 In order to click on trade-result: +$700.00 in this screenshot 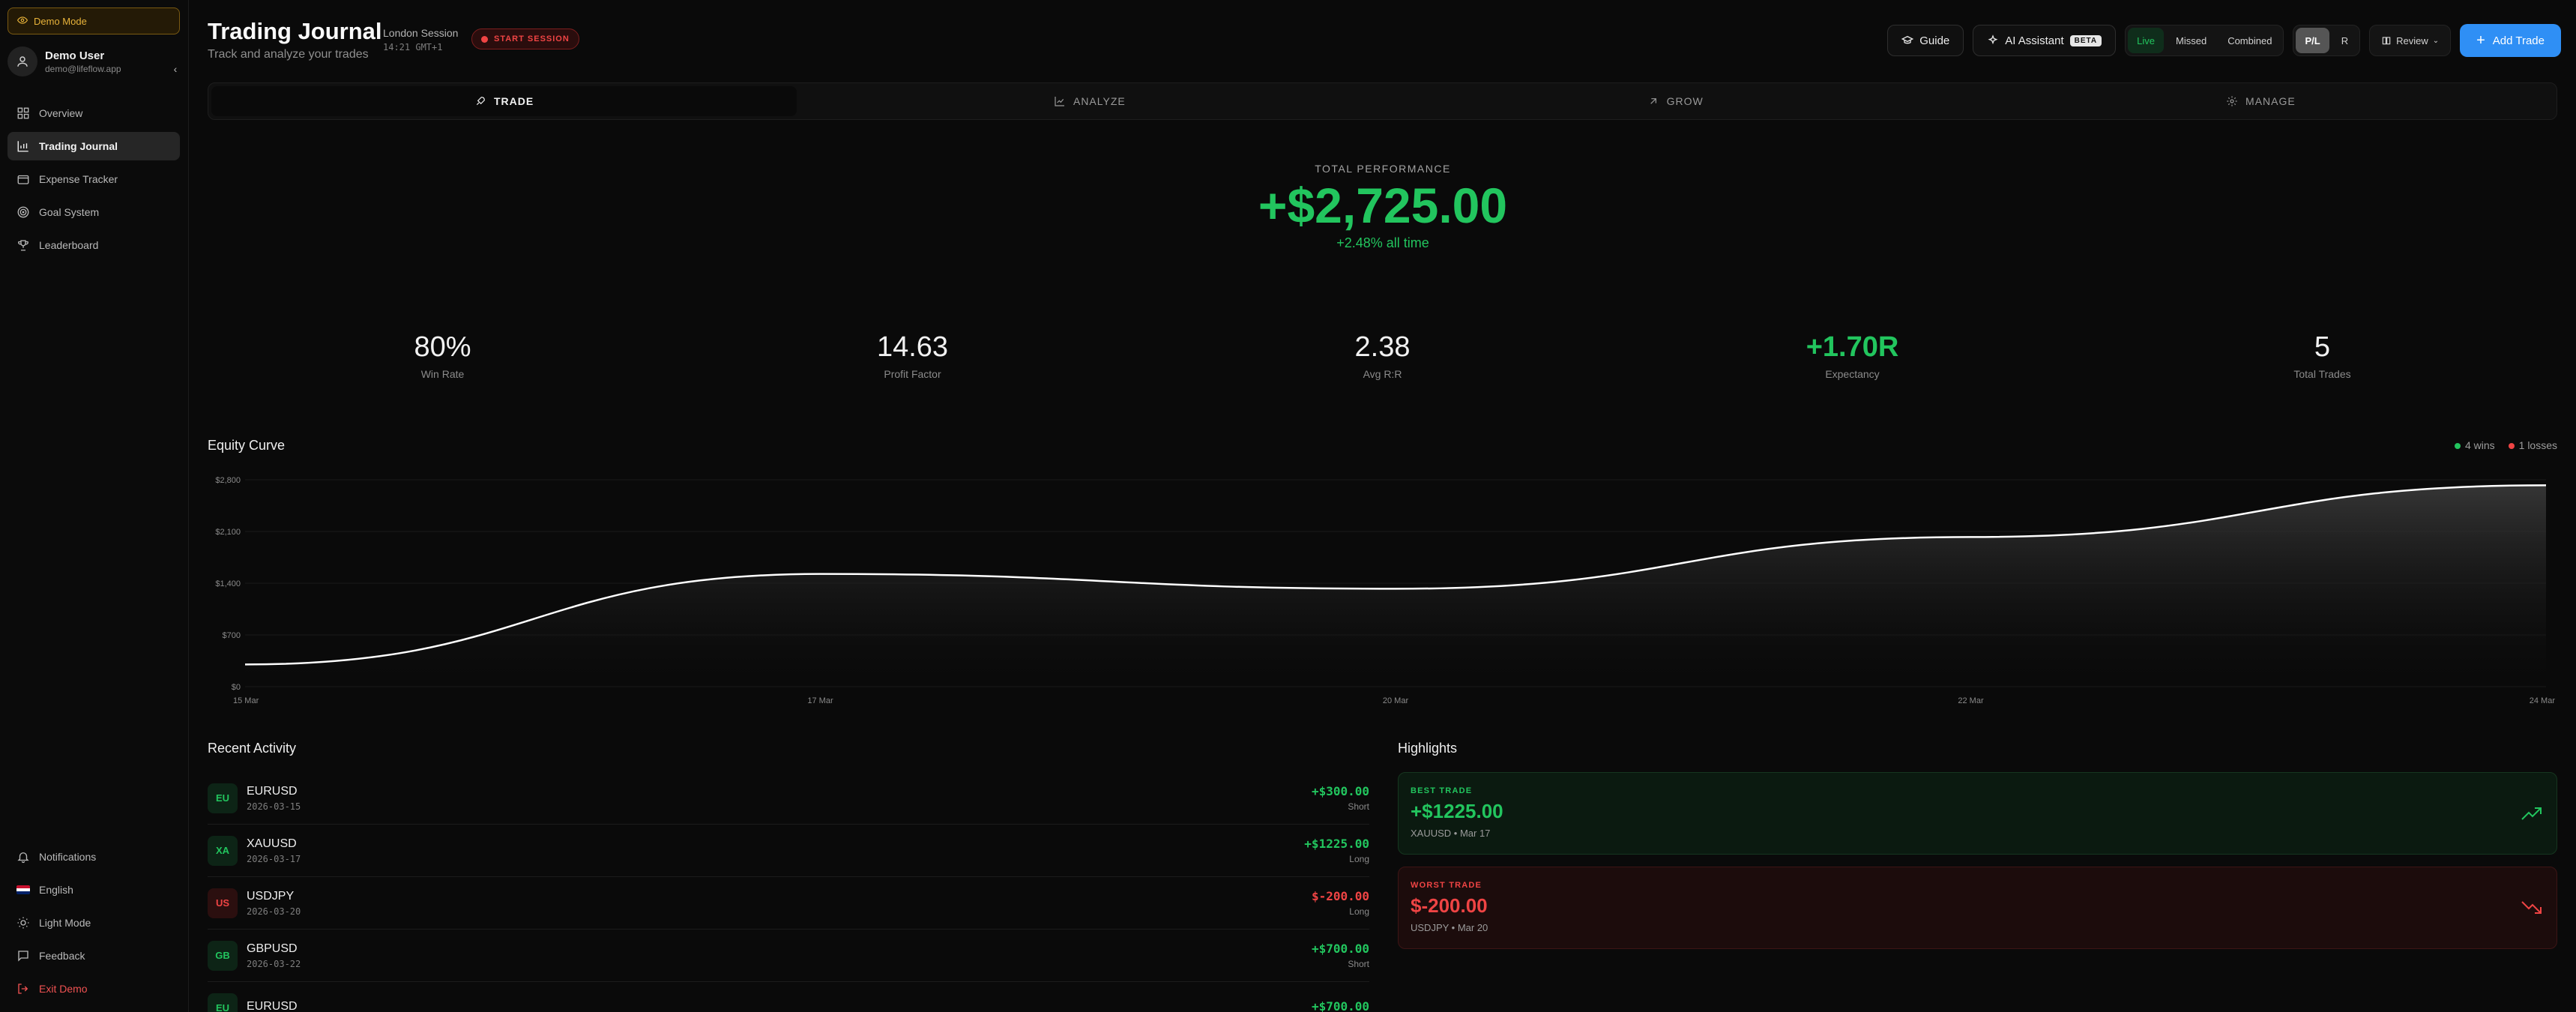, I will do `click(1341, 1005)`.